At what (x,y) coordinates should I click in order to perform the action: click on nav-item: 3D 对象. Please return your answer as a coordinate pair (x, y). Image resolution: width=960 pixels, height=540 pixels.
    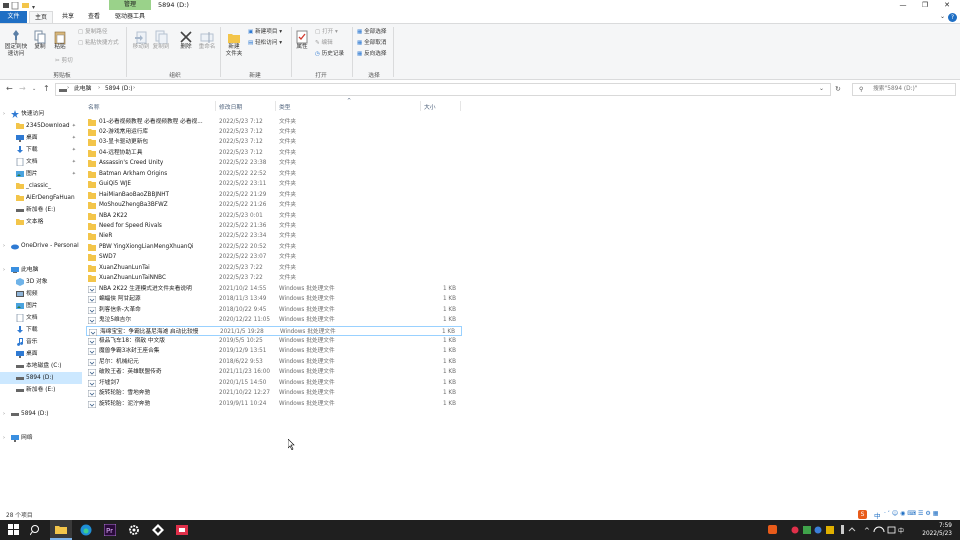
    Looking at the image, I should click on (41, 282).